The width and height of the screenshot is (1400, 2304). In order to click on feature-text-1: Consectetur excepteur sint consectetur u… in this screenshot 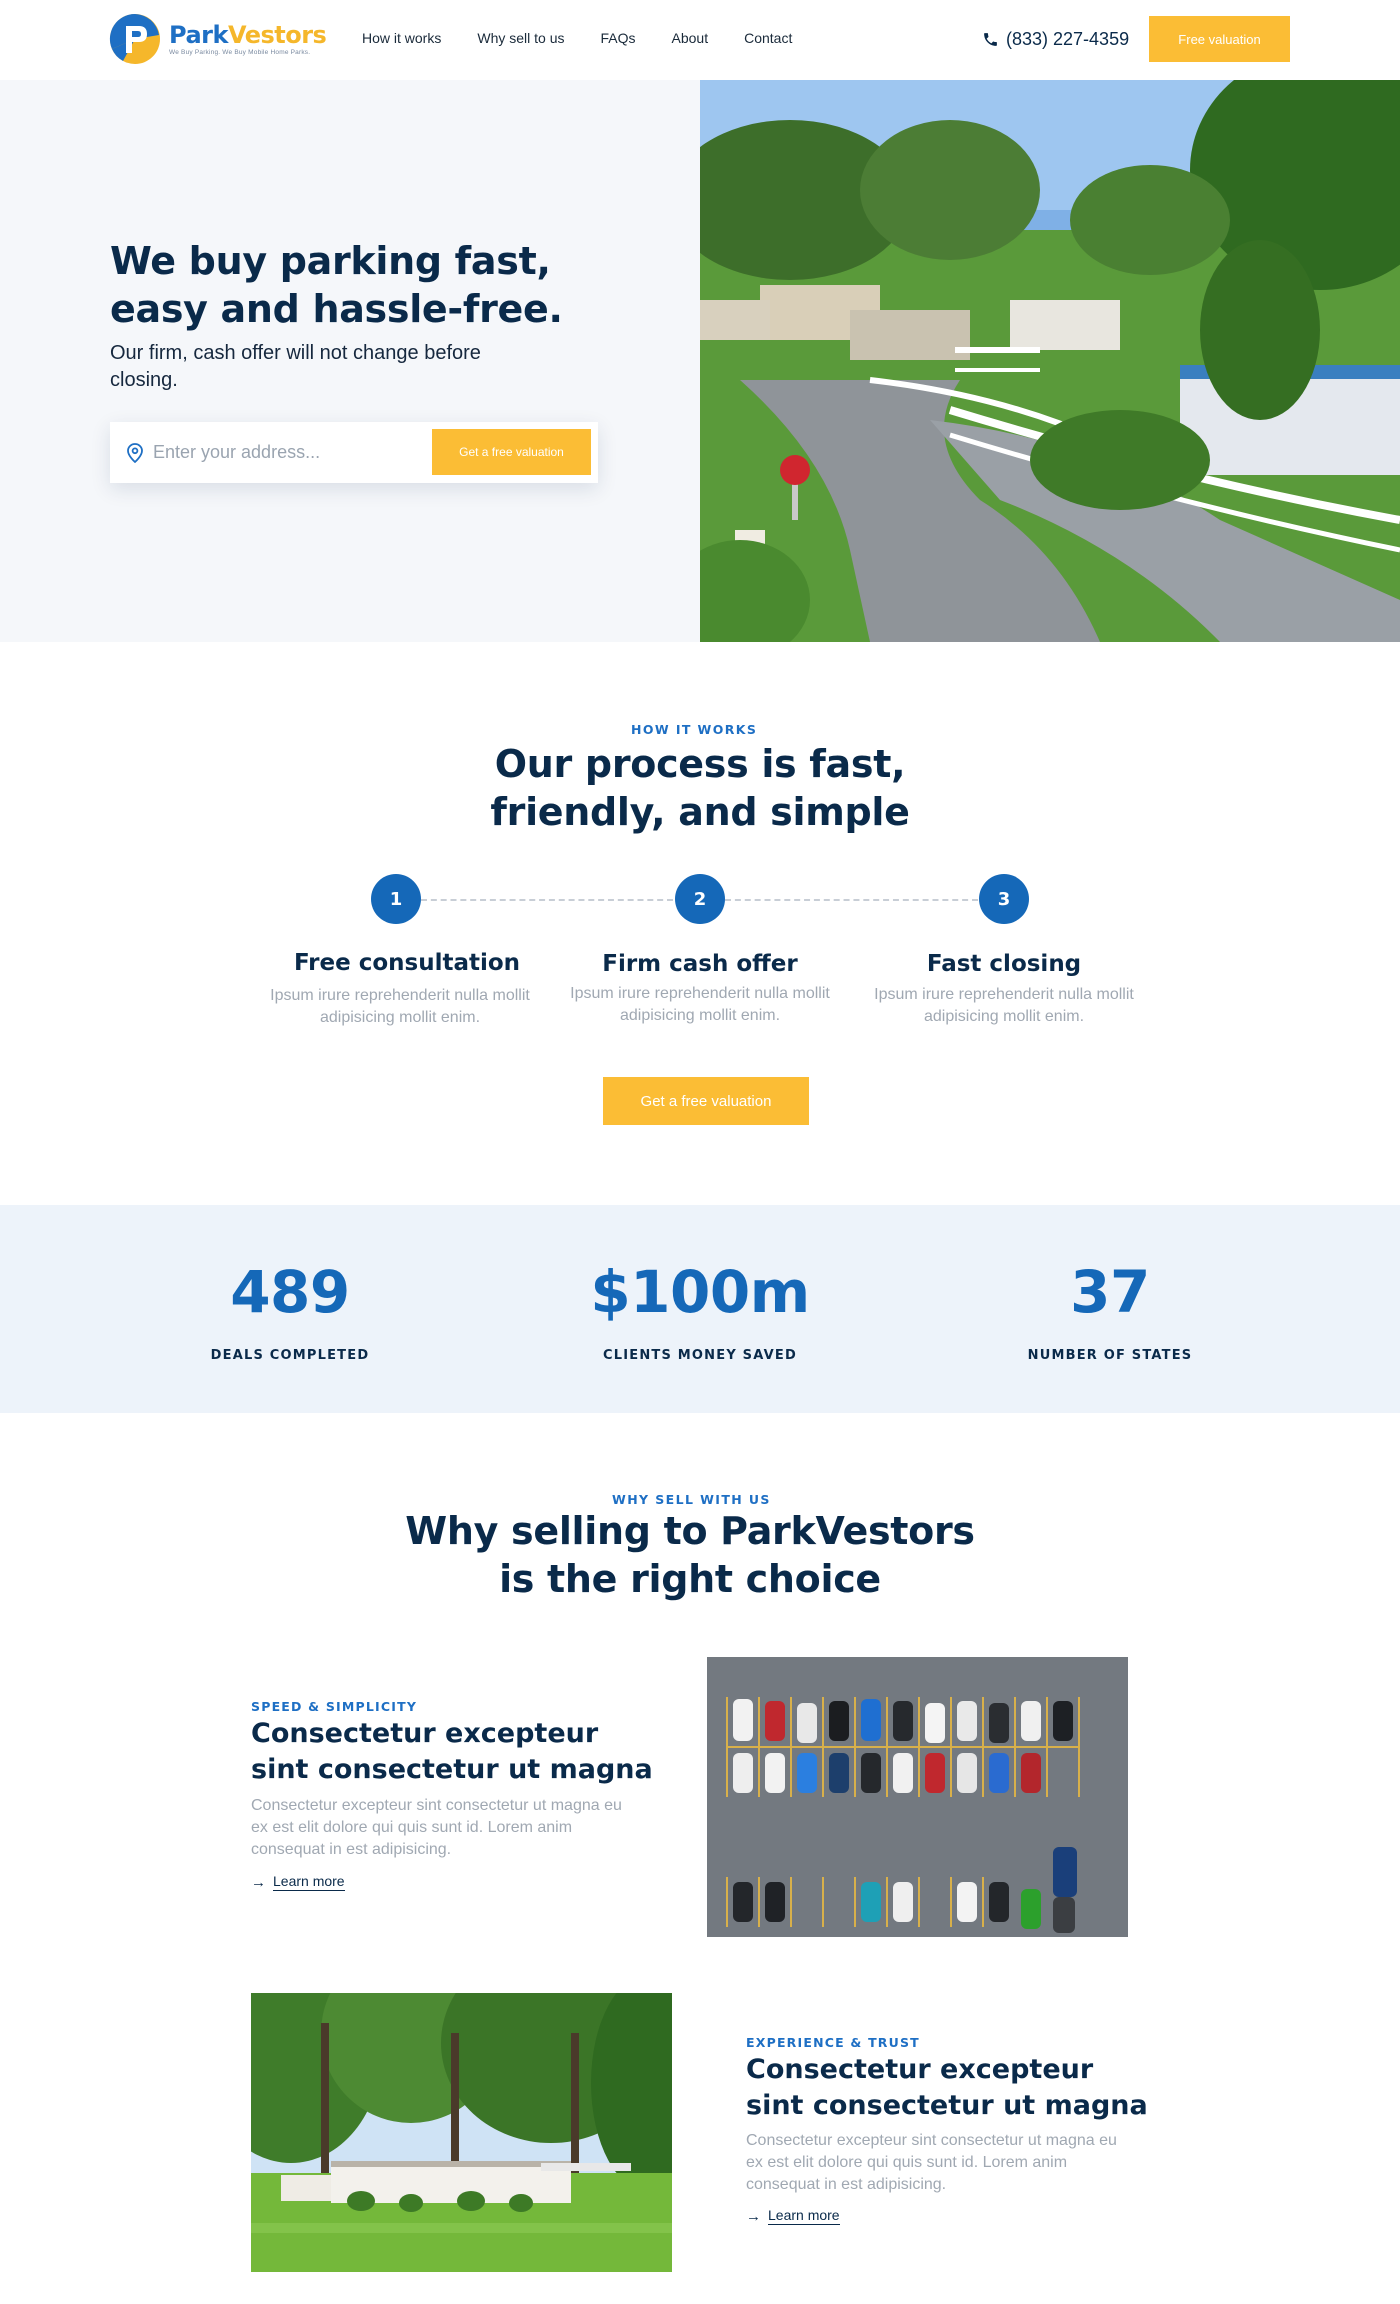, I will do `click(436, 1827)`.